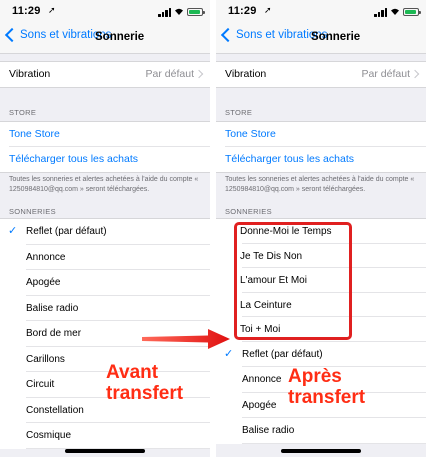  Describe the element at coordinates (54, 333) in the screenshot. I see `ringtone-name: Bord de mer` at that location.